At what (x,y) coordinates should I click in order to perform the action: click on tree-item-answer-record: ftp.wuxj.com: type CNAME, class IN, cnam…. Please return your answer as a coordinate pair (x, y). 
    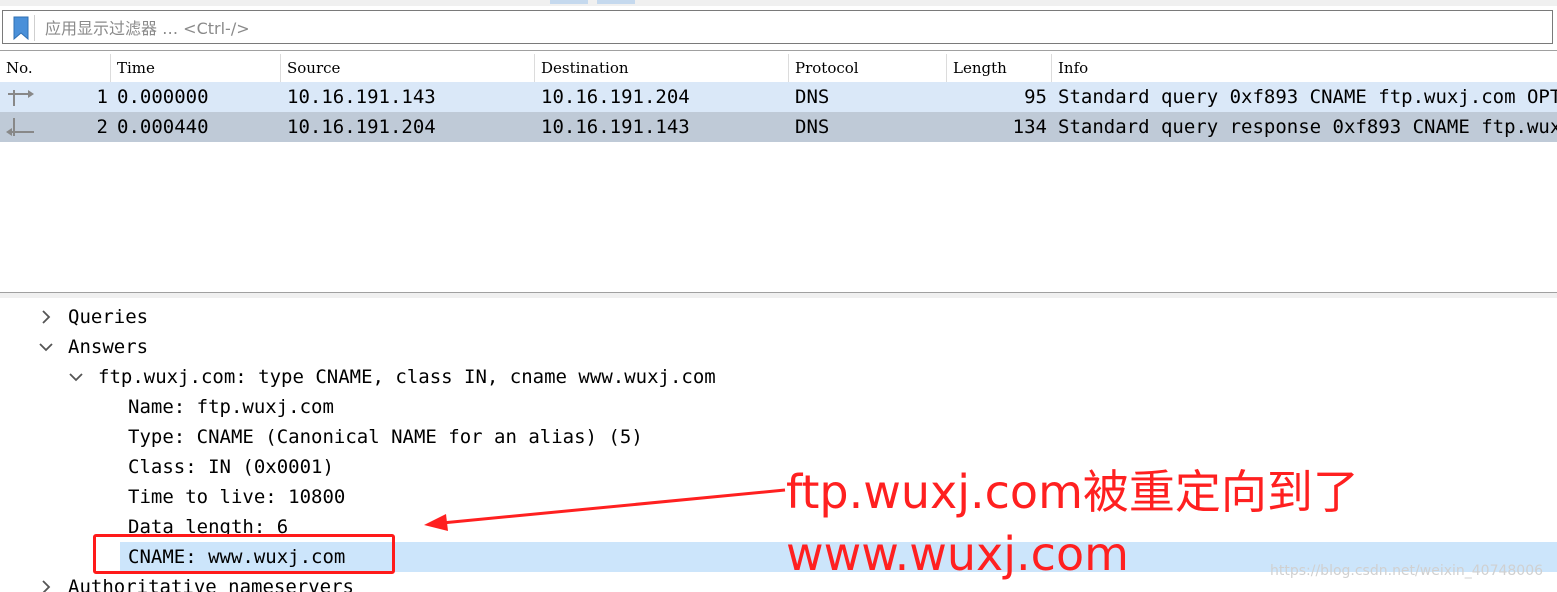
    Looking at the image, I should click on (407, 377).